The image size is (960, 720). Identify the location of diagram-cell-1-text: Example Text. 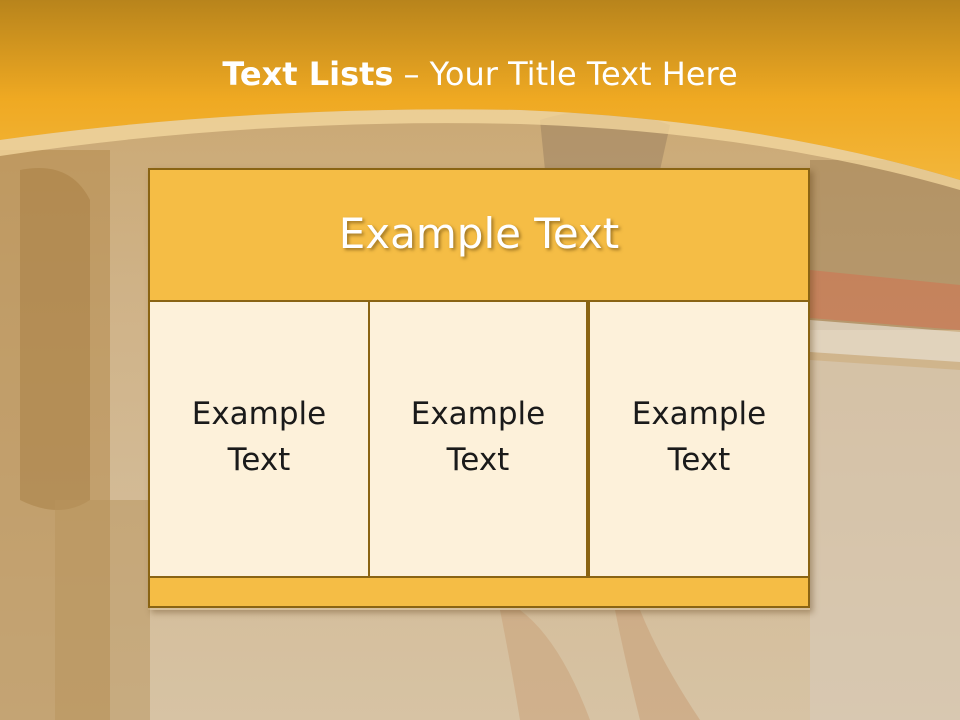
(259, 437).